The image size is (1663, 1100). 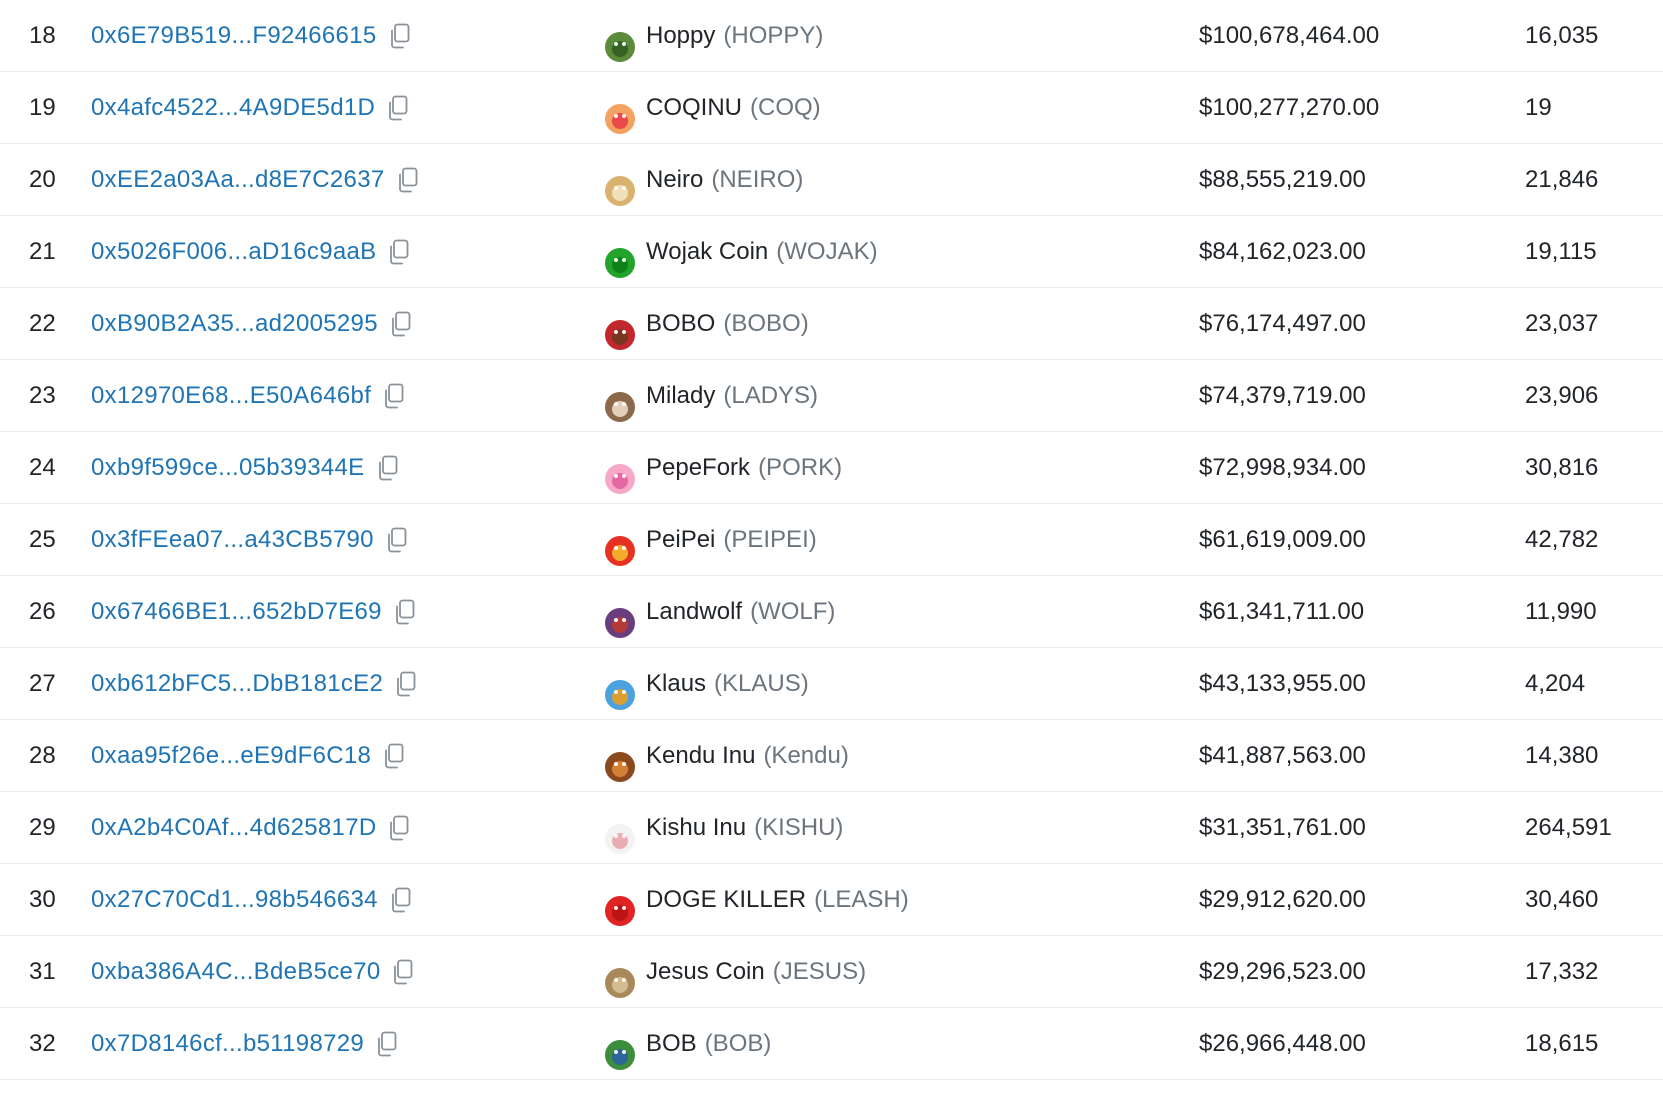 I want to click on token-name-link: Landwolf, so click(x=694, y=612).